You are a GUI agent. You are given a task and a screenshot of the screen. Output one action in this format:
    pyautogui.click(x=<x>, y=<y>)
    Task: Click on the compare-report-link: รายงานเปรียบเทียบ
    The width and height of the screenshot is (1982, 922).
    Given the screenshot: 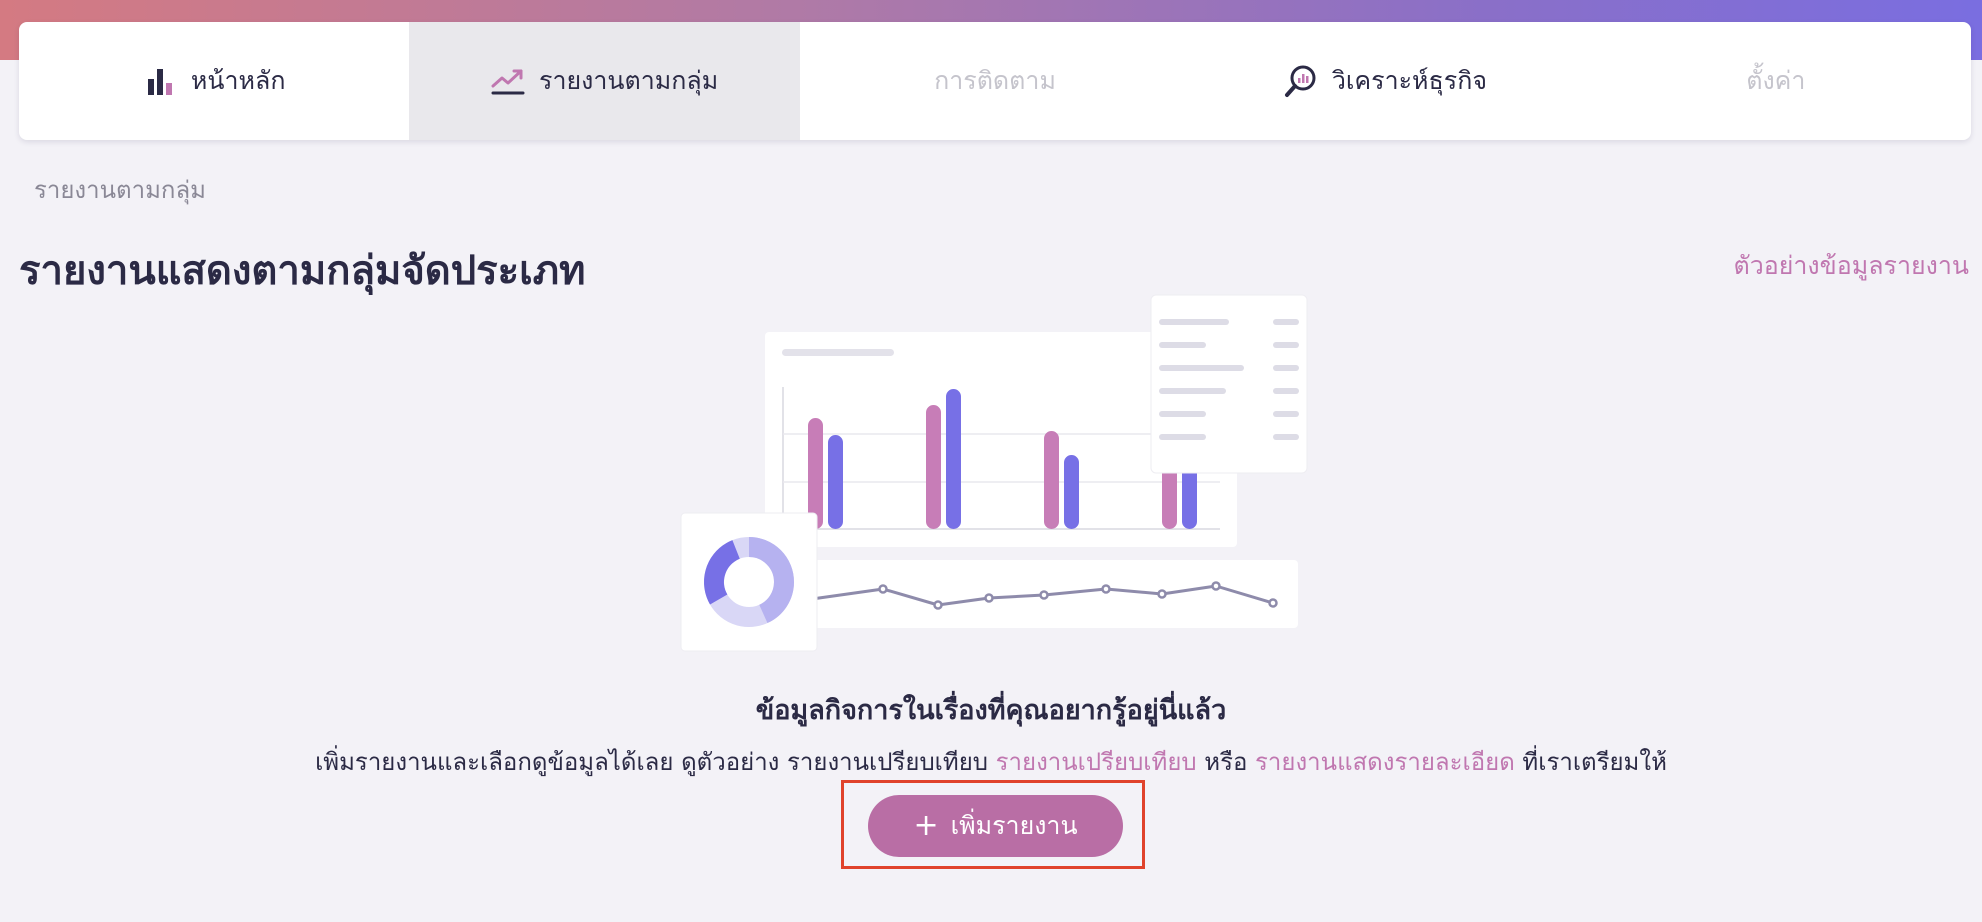 What is the action you would take?
    pyautogui.click(x=1096, y=762)
    